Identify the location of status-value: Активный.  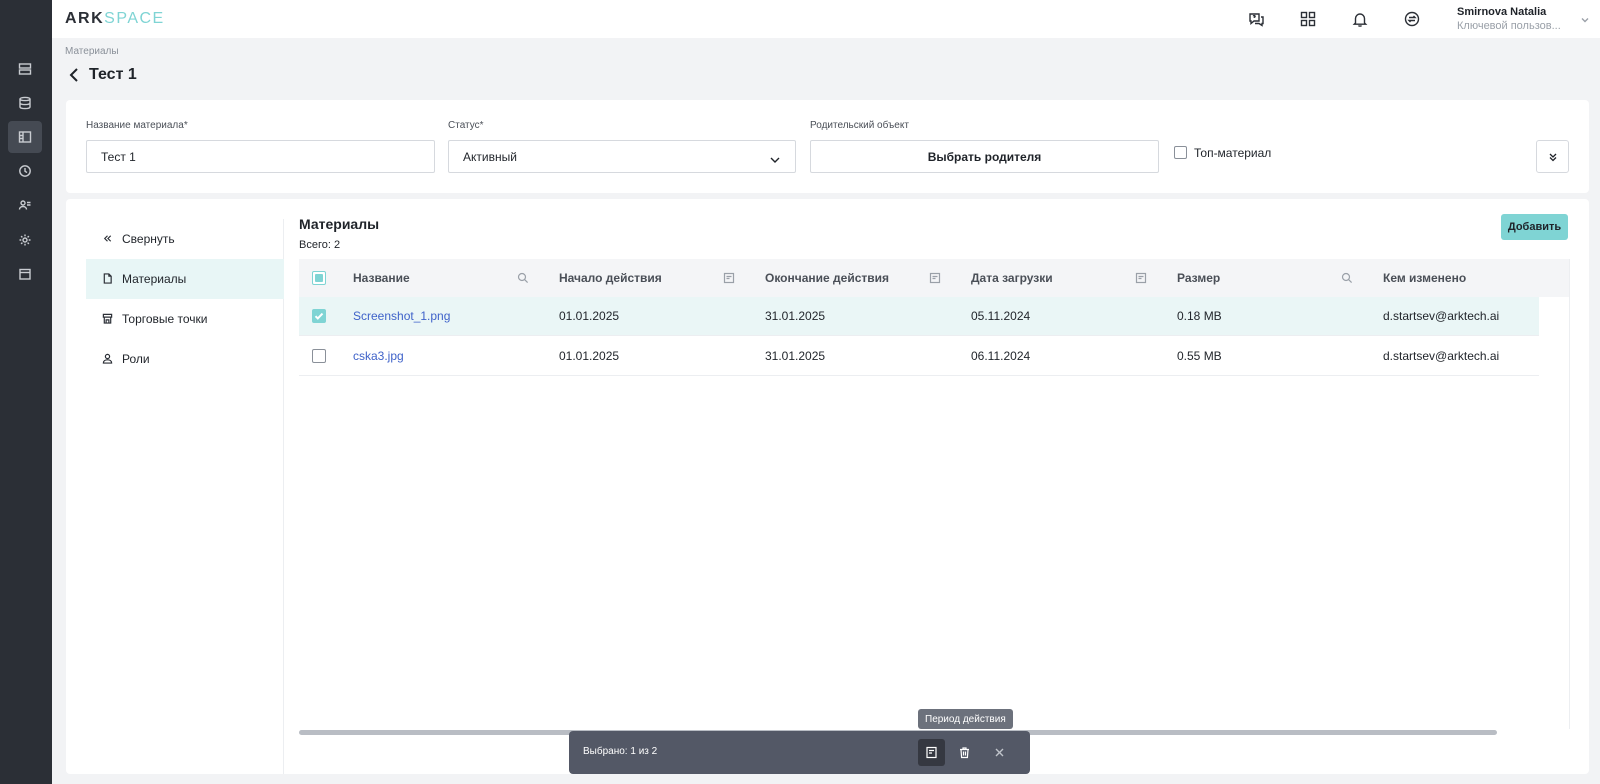
(490, 156).